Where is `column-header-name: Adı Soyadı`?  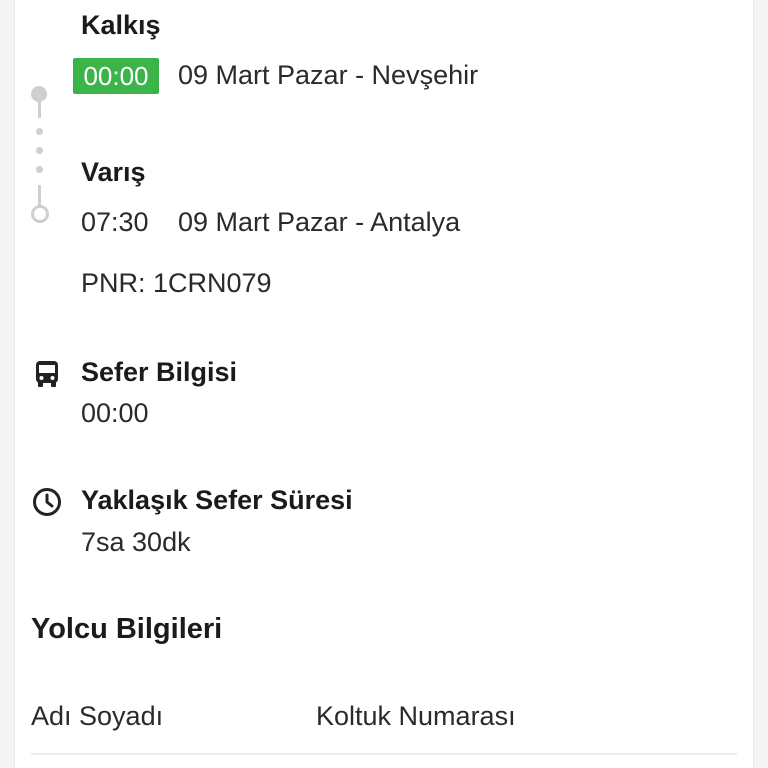 column-header-name: Adı Soyadı is located at coordinates (97, 716).